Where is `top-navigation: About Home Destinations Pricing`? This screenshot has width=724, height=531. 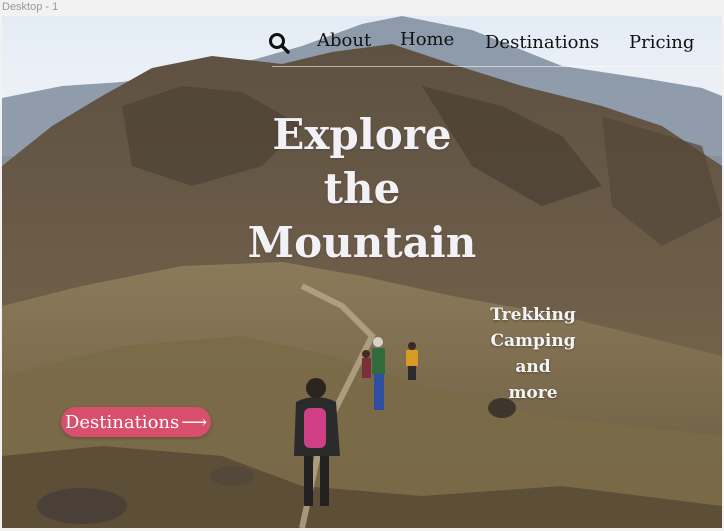 top-navigation: About Home Destinations Pricing is located at coordinates (362, 42).